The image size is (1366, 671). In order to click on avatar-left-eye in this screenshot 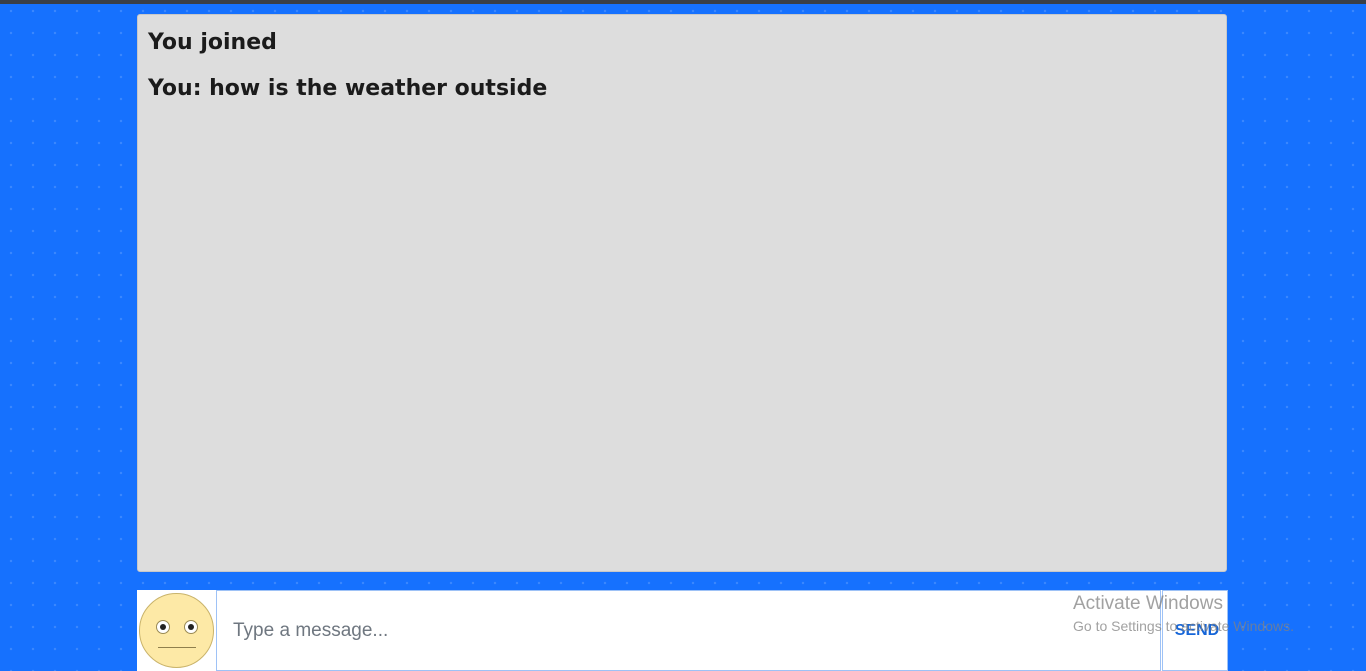, I will do `click(163, 627)`.